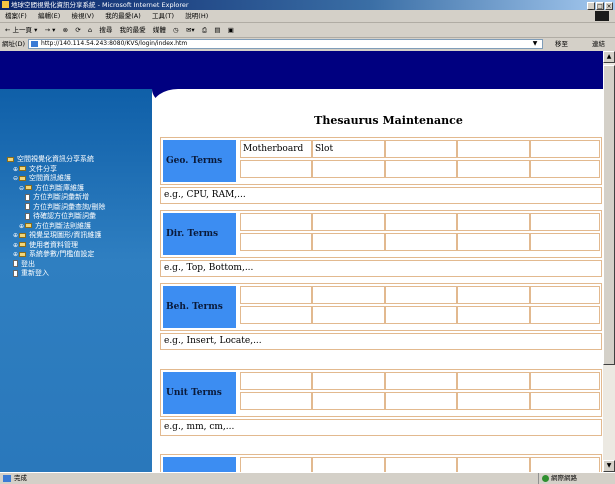 The width and height of the screenshot is (615, 484). Describe the element at coordinates (79, 208) in the screenshot. I see `sidebar-item: 方位判斷詞彙查詢/刪除` at that location.